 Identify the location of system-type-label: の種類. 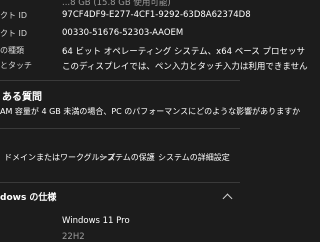
(12, 50).